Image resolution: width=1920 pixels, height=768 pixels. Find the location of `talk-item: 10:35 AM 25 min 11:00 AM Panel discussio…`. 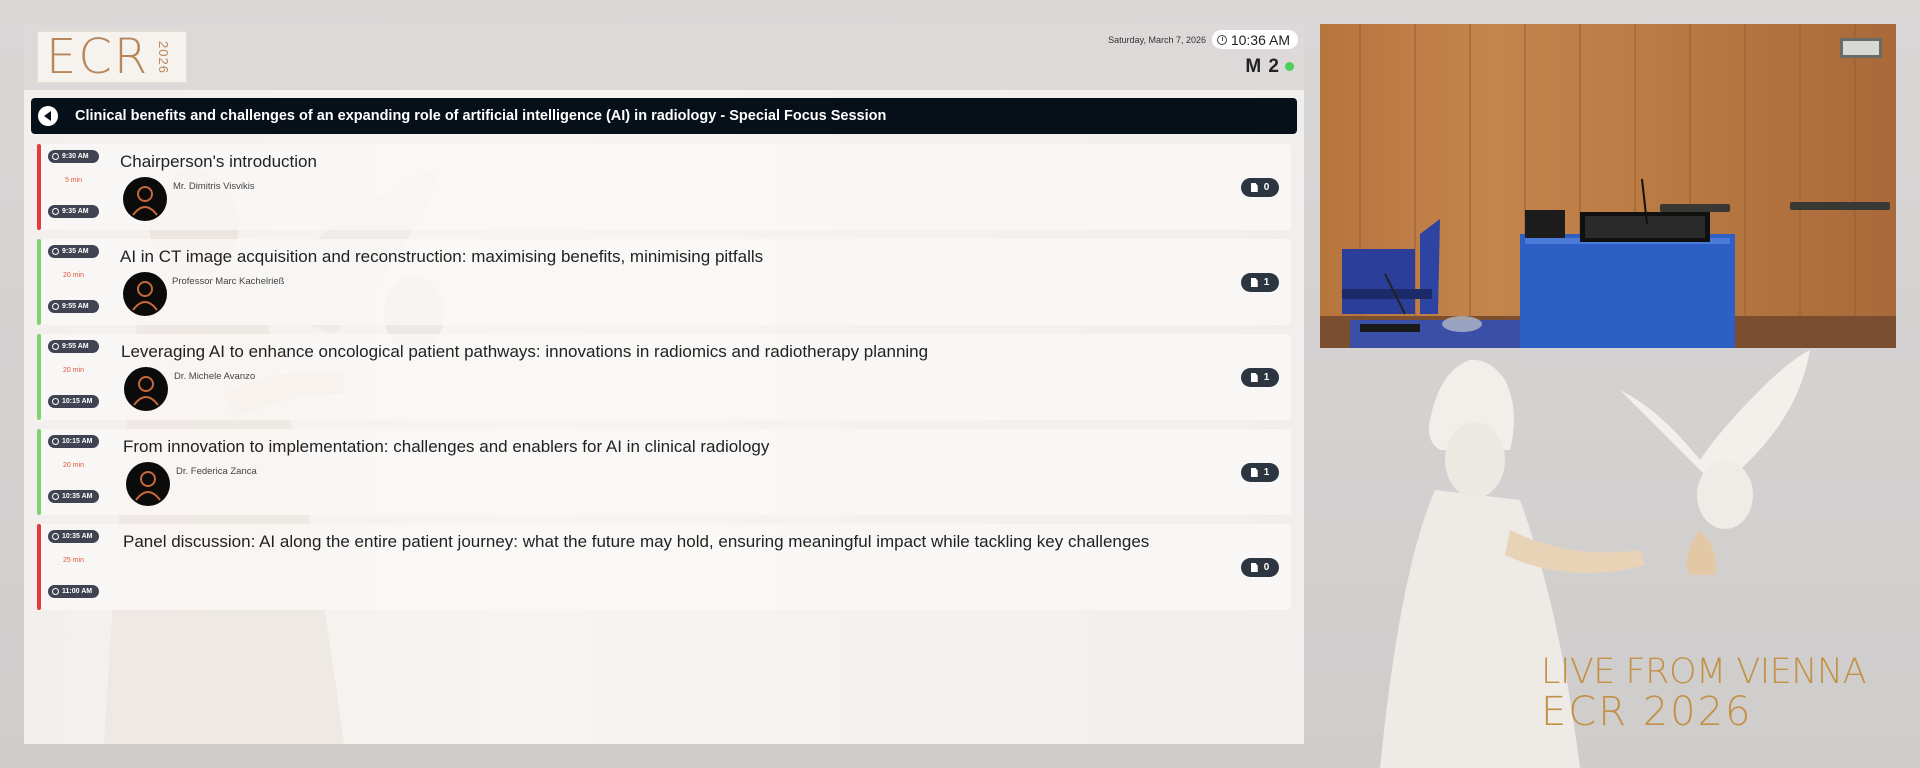

talk-item: 10:35 AM 25 min 11:00 AM Panel discussio… is located at coordinates (664, 567).